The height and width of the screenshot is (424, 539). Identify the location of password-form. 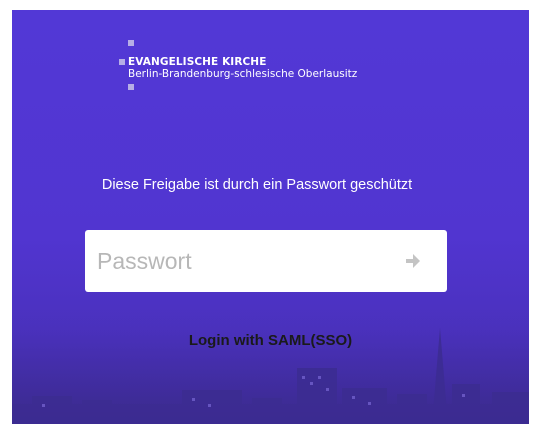
(266, 261).